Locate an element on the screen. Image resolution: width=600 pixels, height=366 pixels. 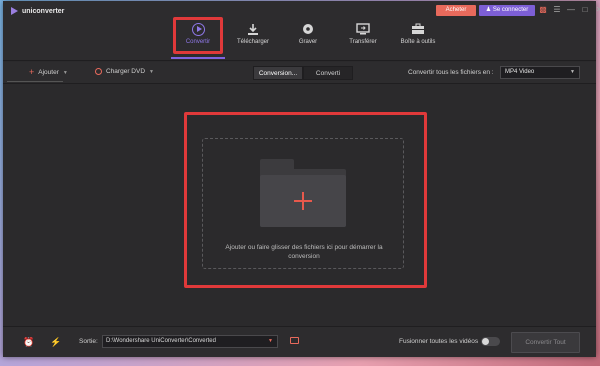
highlight-convert-tab is located at coordinates (198, 35).